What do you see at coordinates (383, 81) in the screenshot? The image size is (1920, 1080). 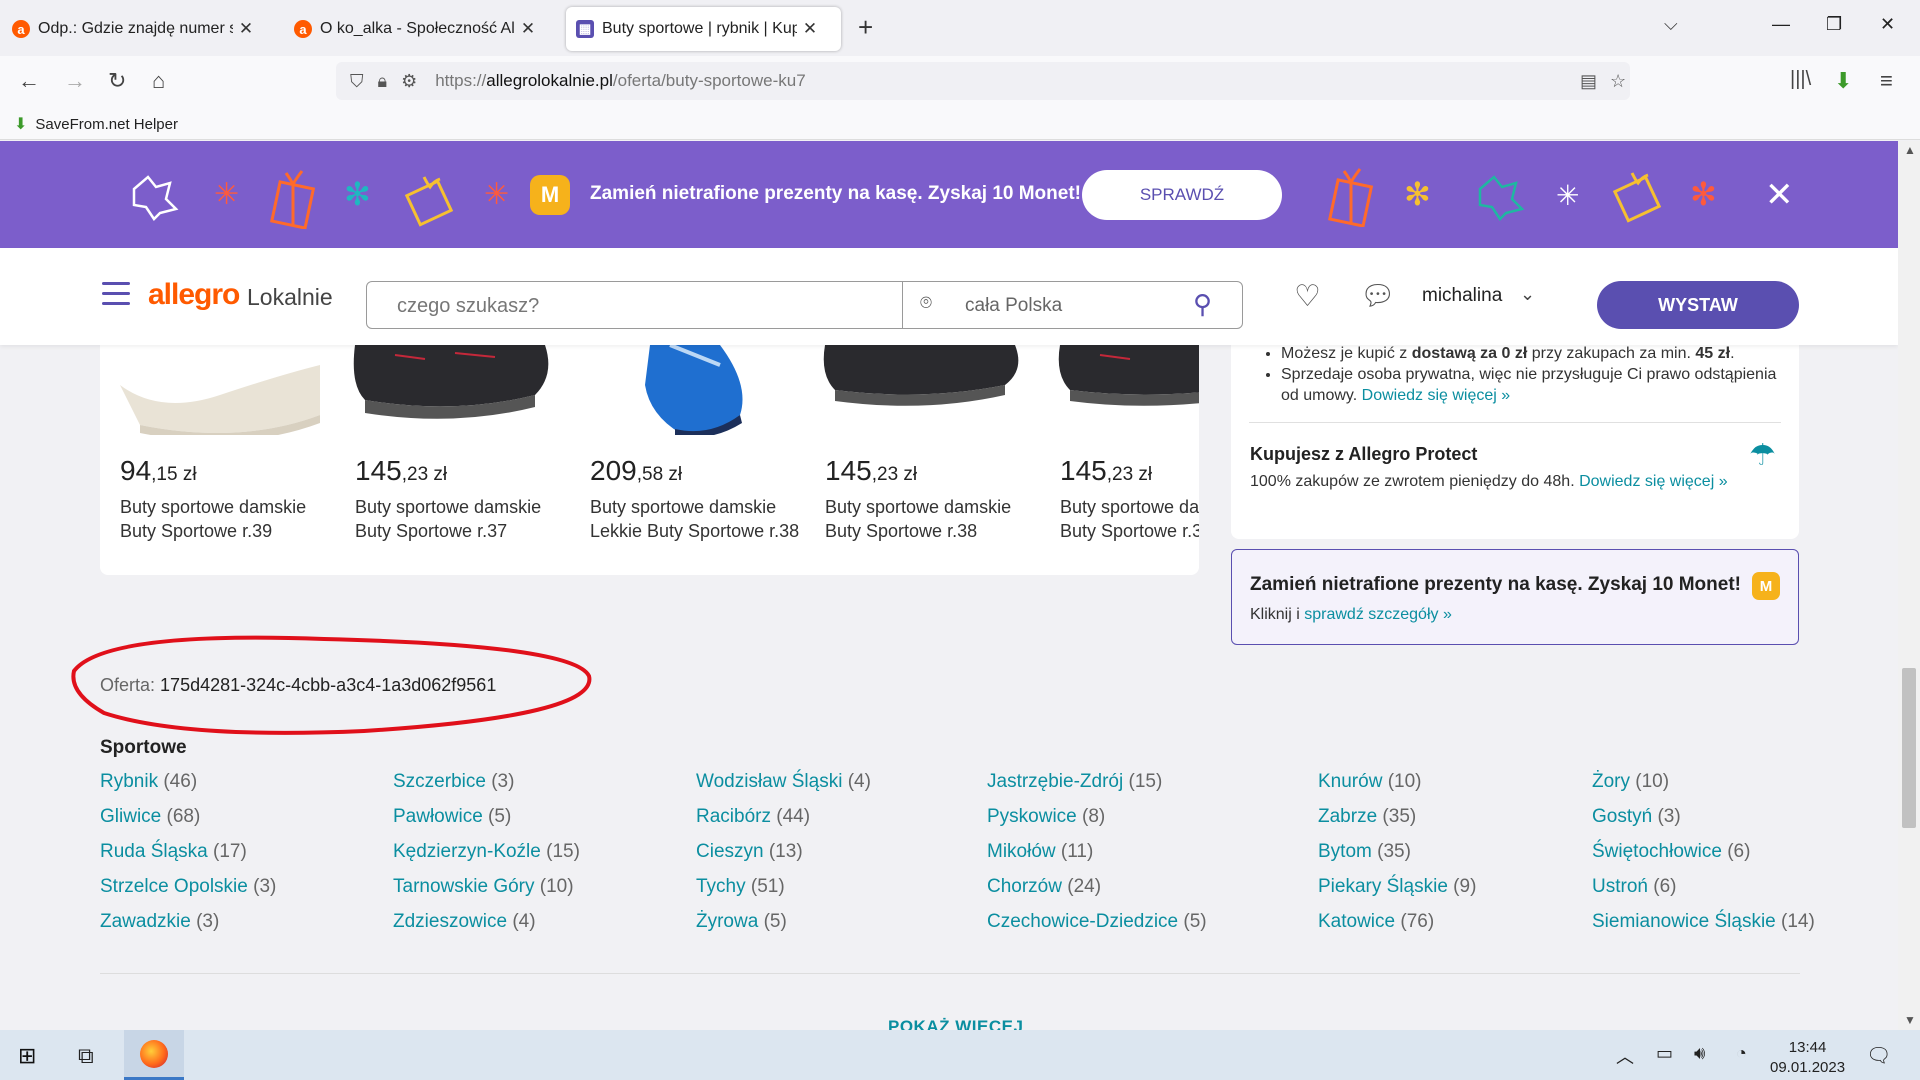 I see `lock-icon: 🔒︎` at bounding box center [383, 81].